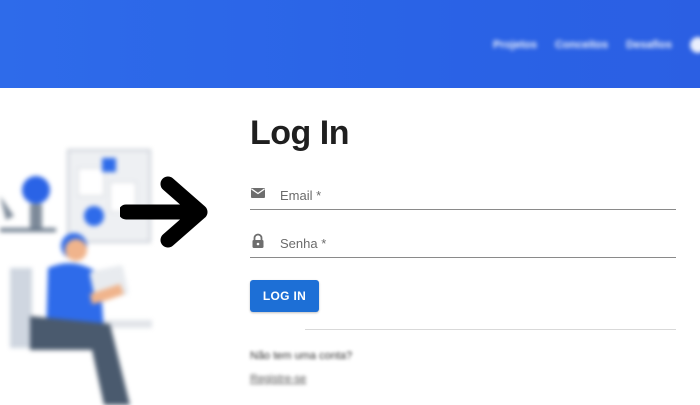 The height and width of the screenshot is (405, 700). I want to click on signup-link: Registre-se, so click(278, 379).